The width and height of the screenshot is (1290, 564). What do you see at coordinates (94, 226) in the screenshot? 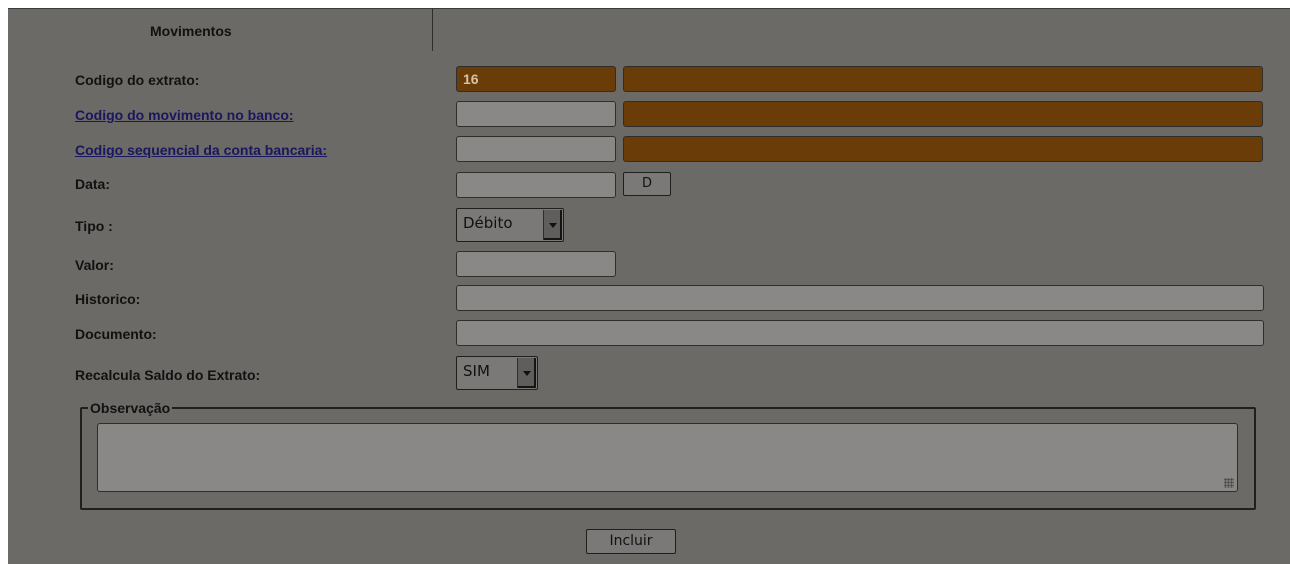
I see `tipo-label: Tipo :` at bounding box center [94, 226].